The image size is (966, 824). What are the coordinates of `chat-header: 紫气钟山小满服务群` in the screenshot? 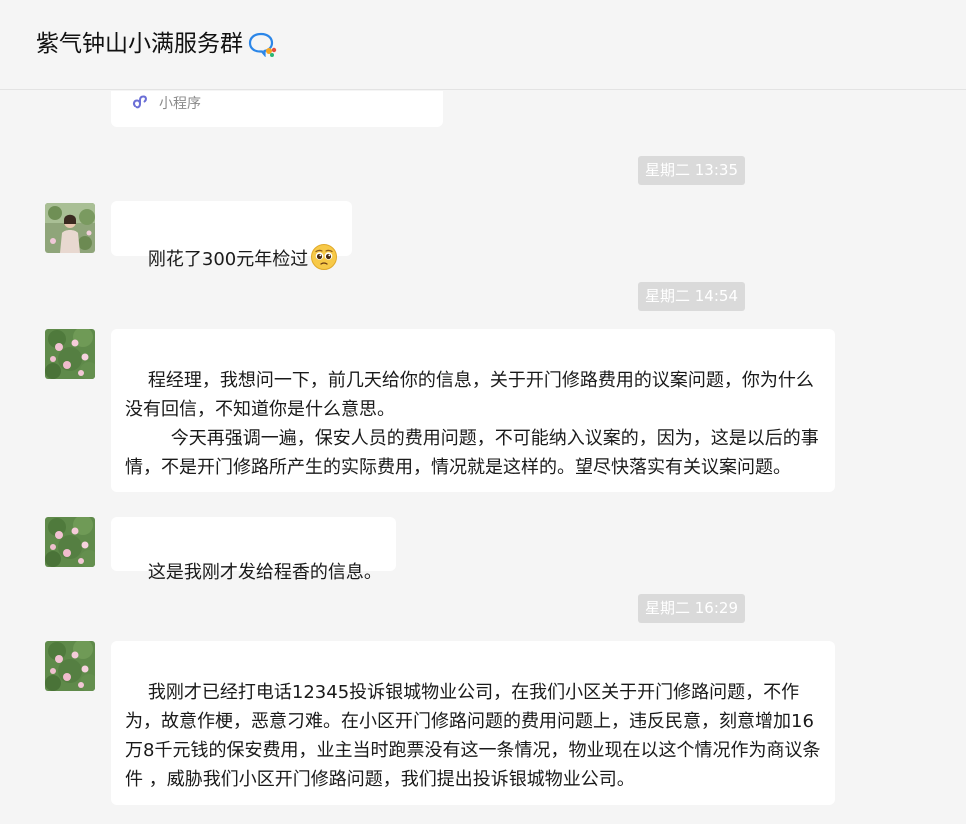 It's located at (483, 45).